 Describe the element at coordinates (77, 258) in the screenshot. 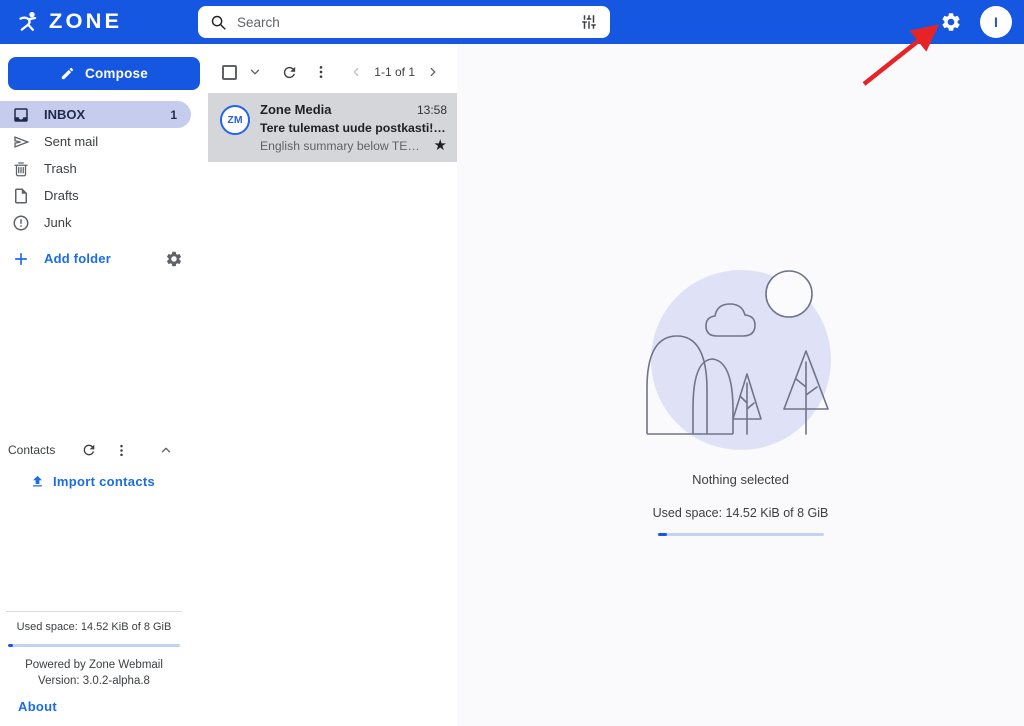

I see `add-folder-label: Add folder` at that location.